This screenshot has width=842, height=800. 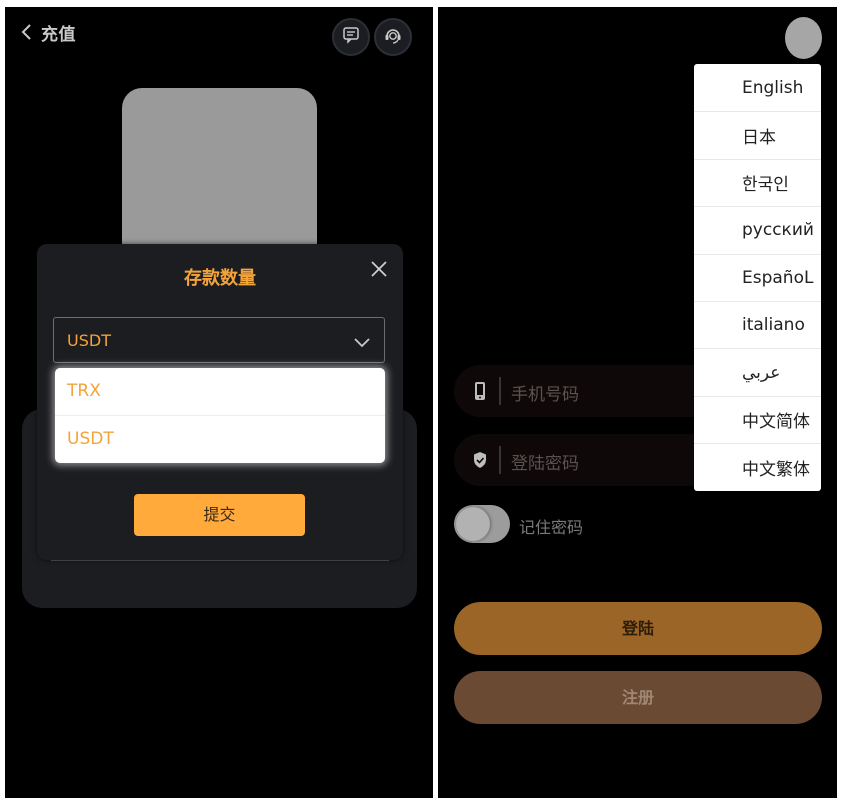 I want to click on language-option-traditional-chinese: 中文繁体, so click(x=757, y=466).